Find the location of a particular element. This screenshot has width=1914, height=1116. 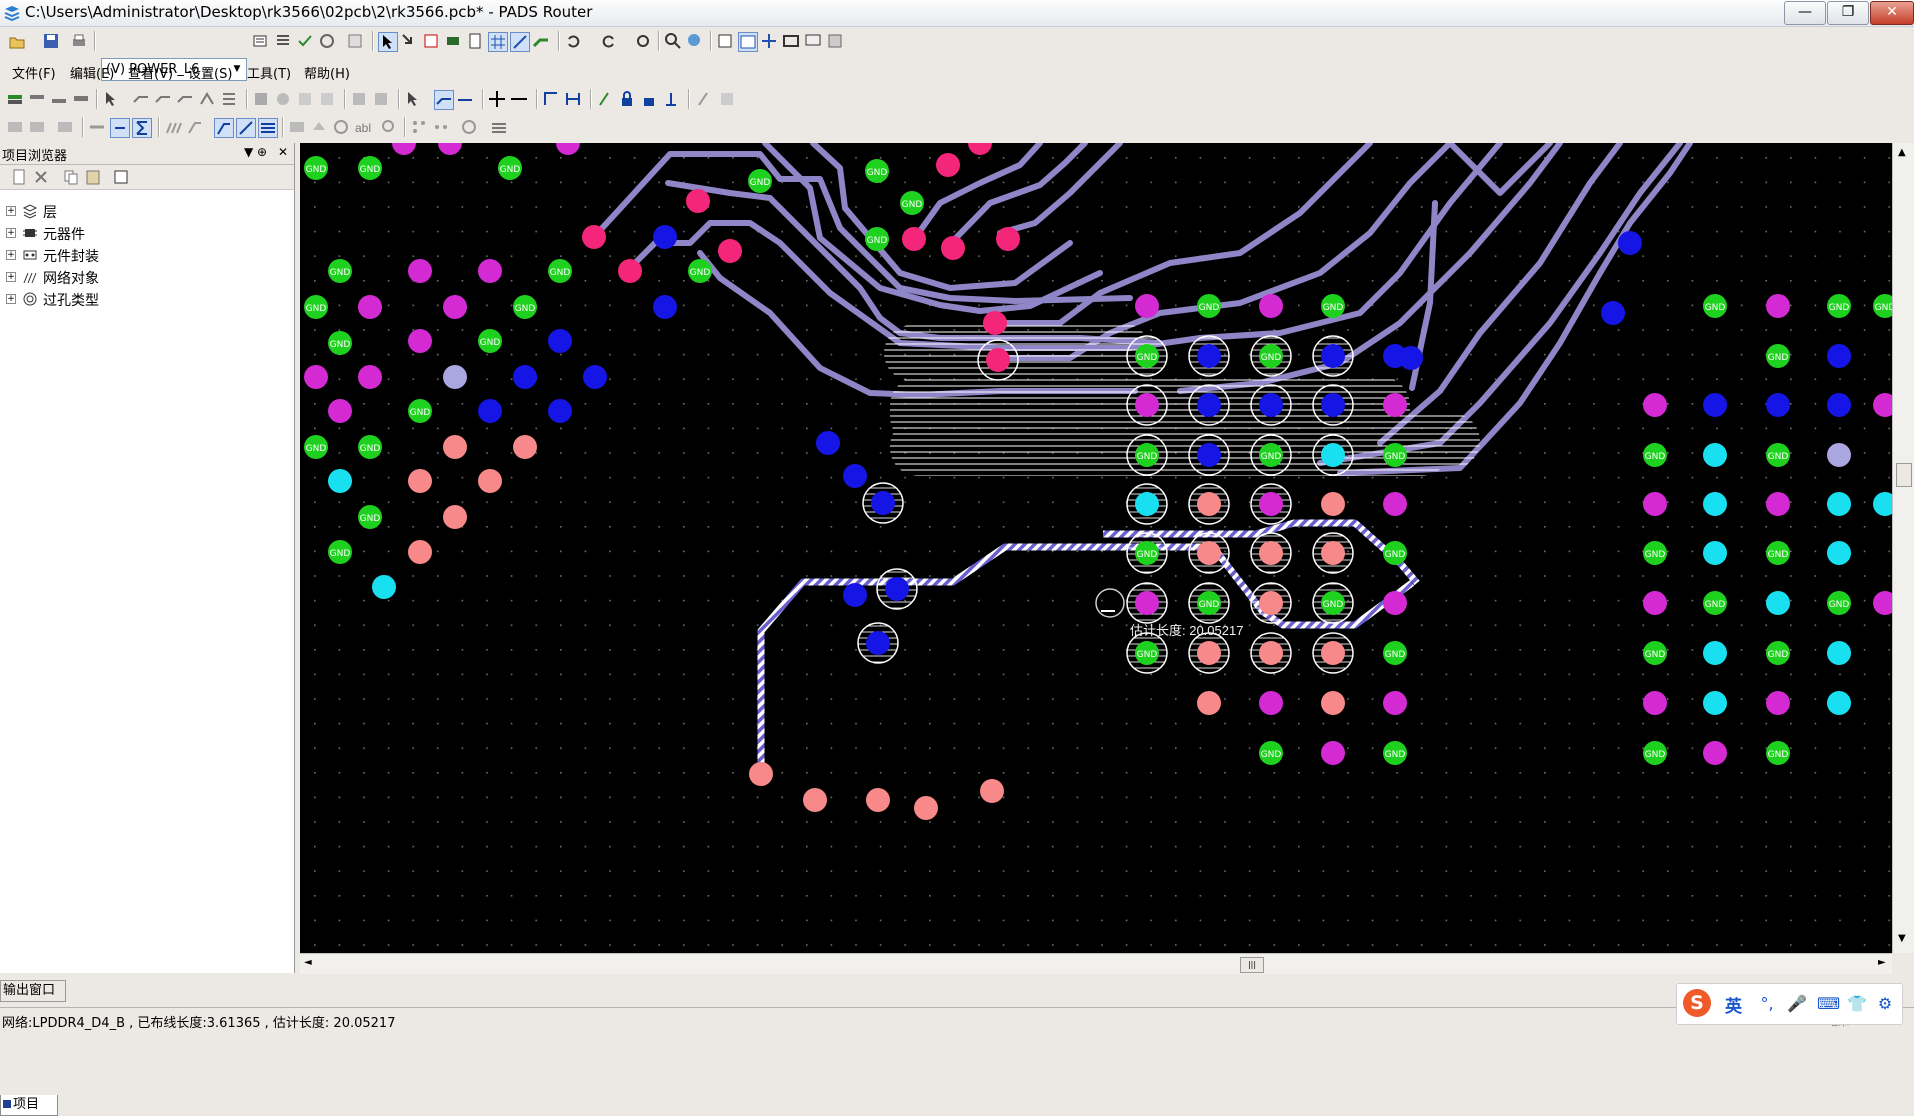

clearance-icon is located at coordinates (283, 99).